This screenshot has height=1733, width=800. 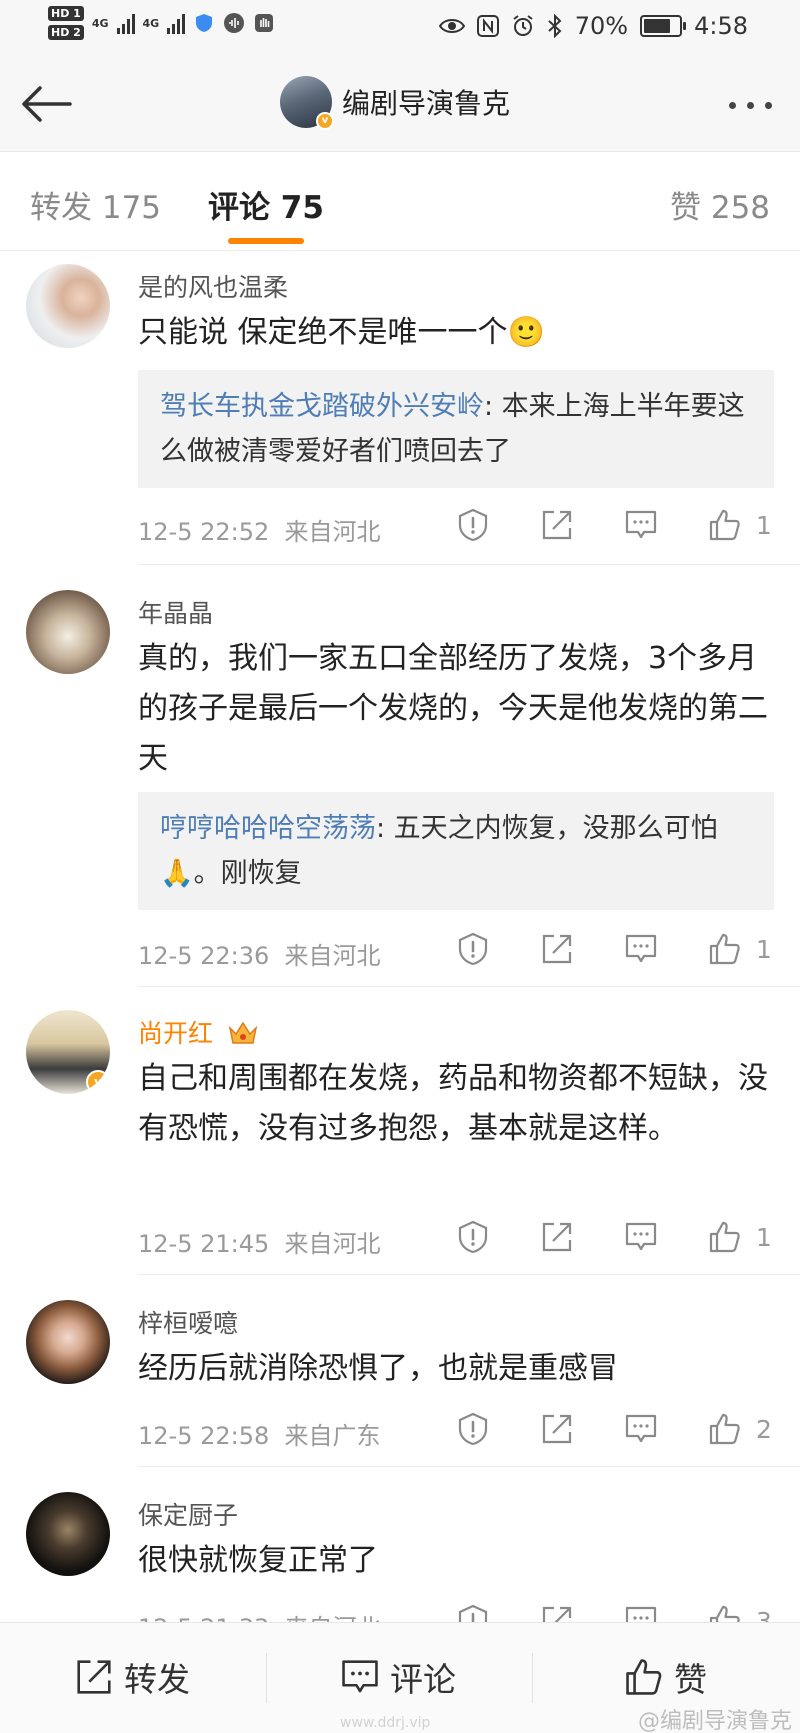 I want to click on profile-header: v 编剧导演鲁克, so click(x=395, y=103).